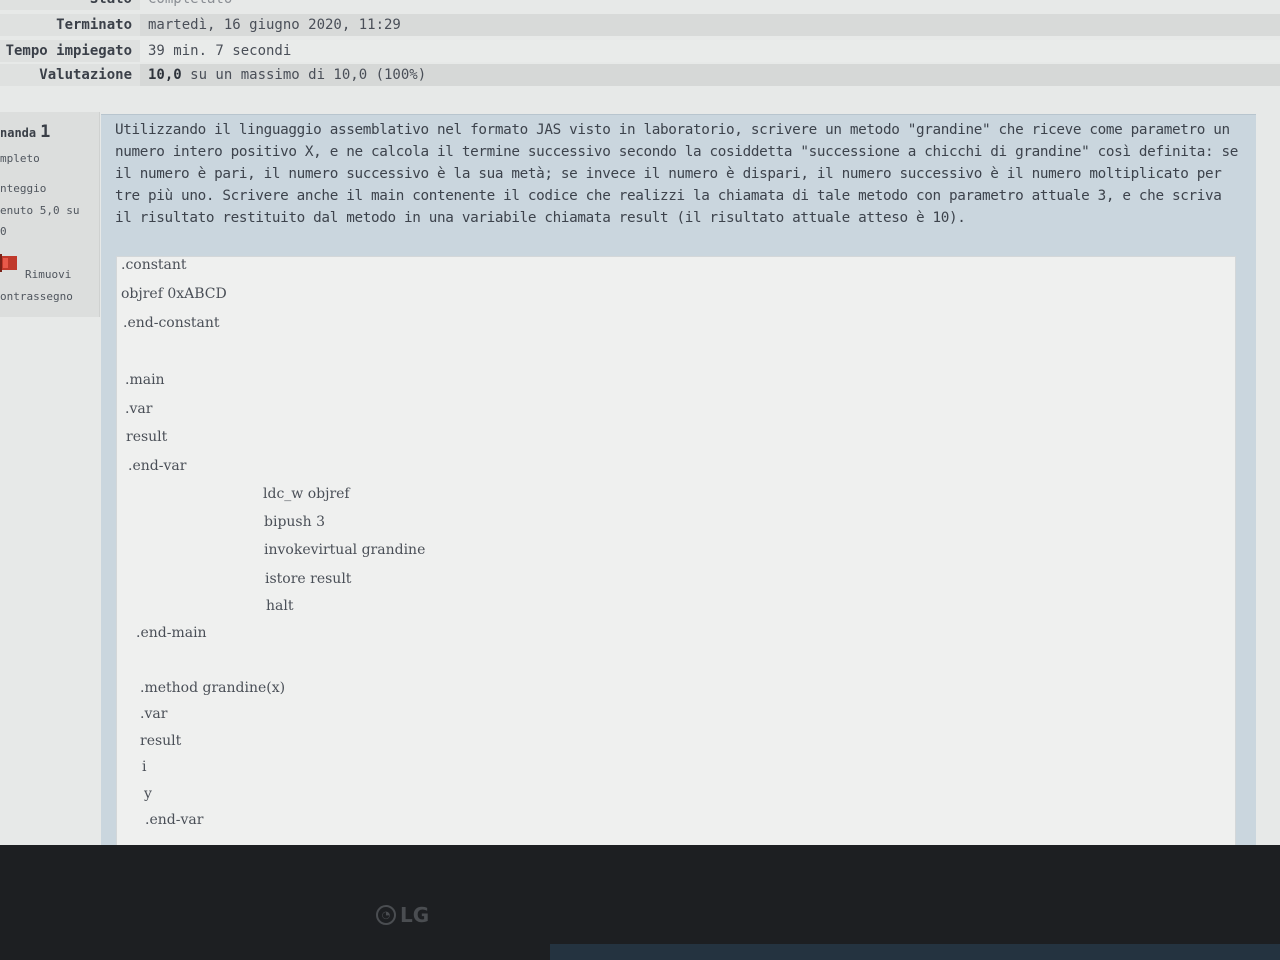 This screenshot has width=1280, height=960. I want to click on code-line: bipush 3, so click(294, 522).